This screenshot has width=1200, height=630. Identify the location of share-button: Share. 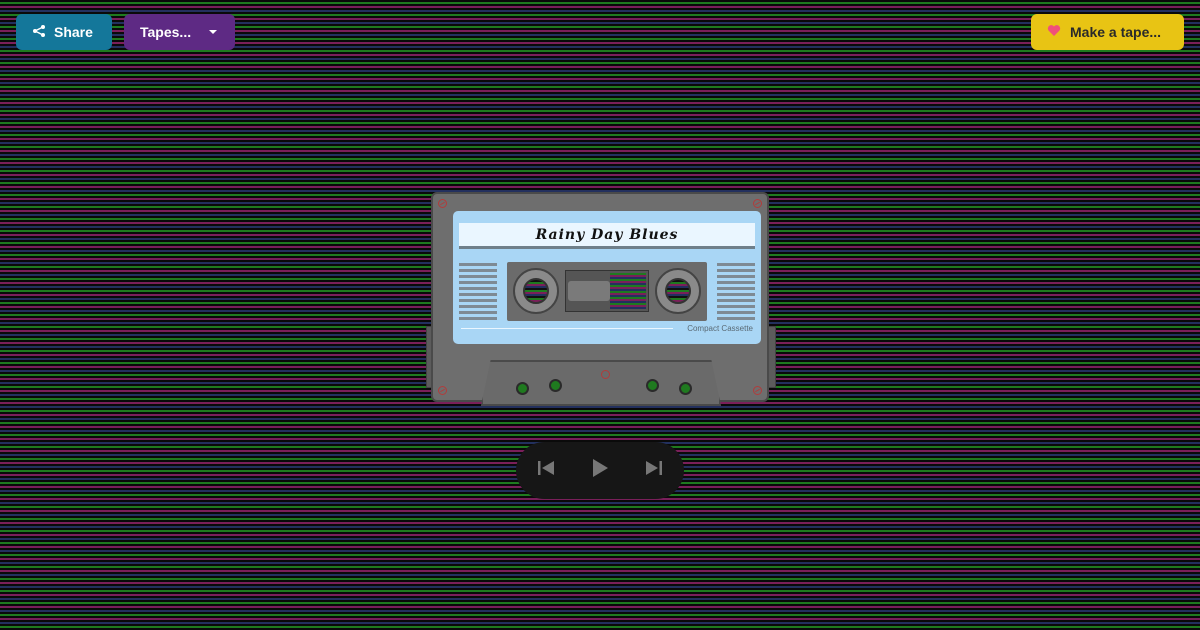
(64, 32).